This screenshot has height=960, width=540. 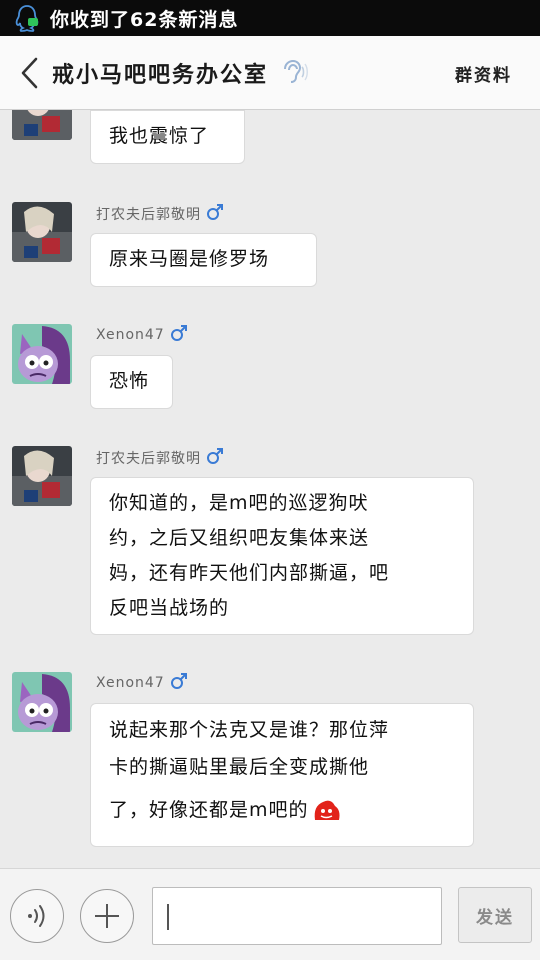 I want to click on message-input, so click(x=297, y=916).